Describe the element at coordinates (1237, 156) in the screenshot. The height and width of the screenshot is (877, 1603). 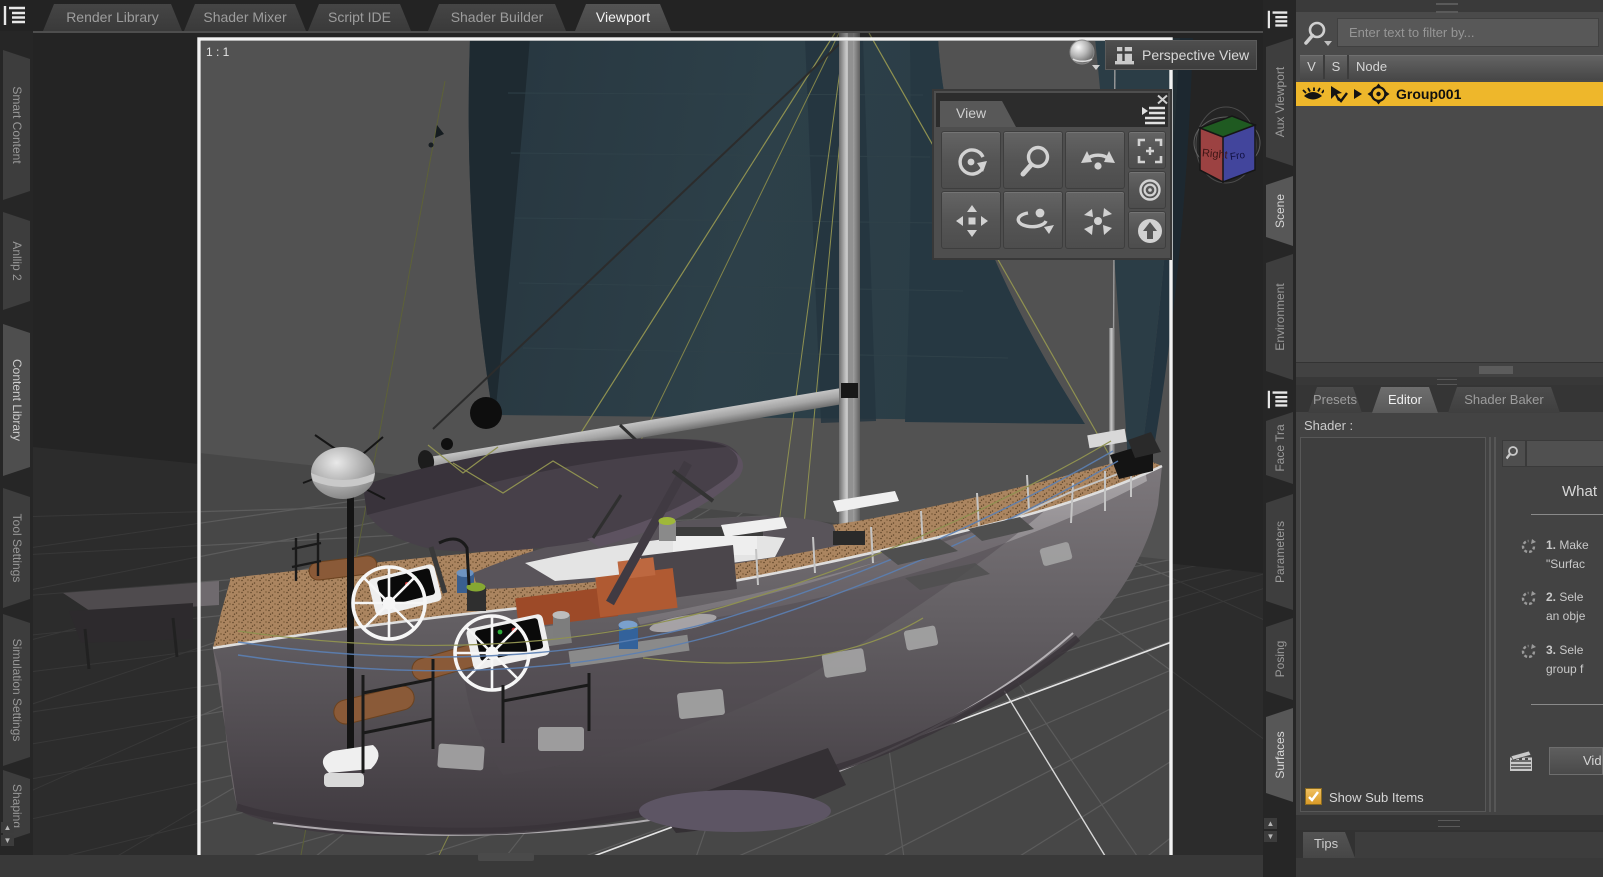
I see `svg-text: Fro` at that location.